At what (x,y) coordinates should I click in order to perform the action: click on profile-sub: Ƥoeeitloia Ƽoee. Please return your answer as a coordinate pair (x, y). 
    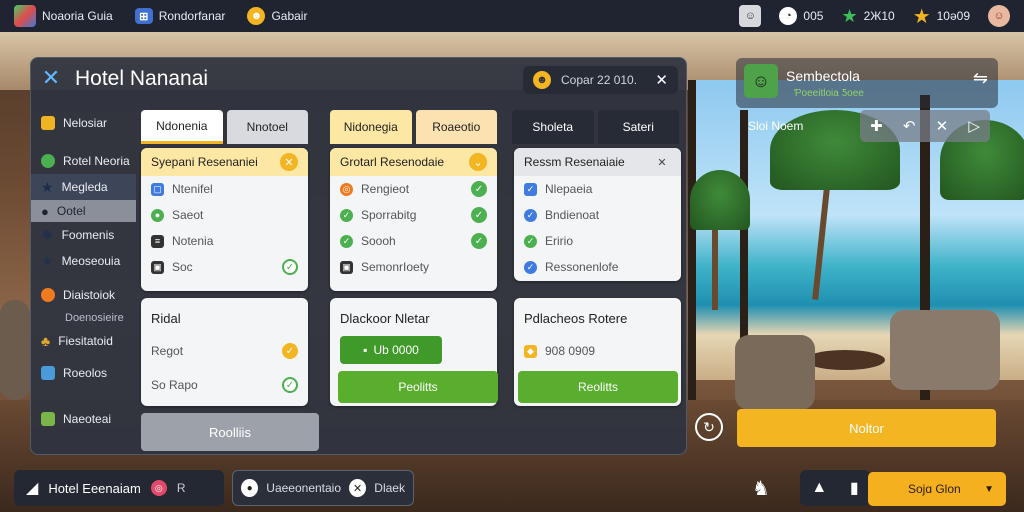
    Looking at the image, I should click on (829, 93).